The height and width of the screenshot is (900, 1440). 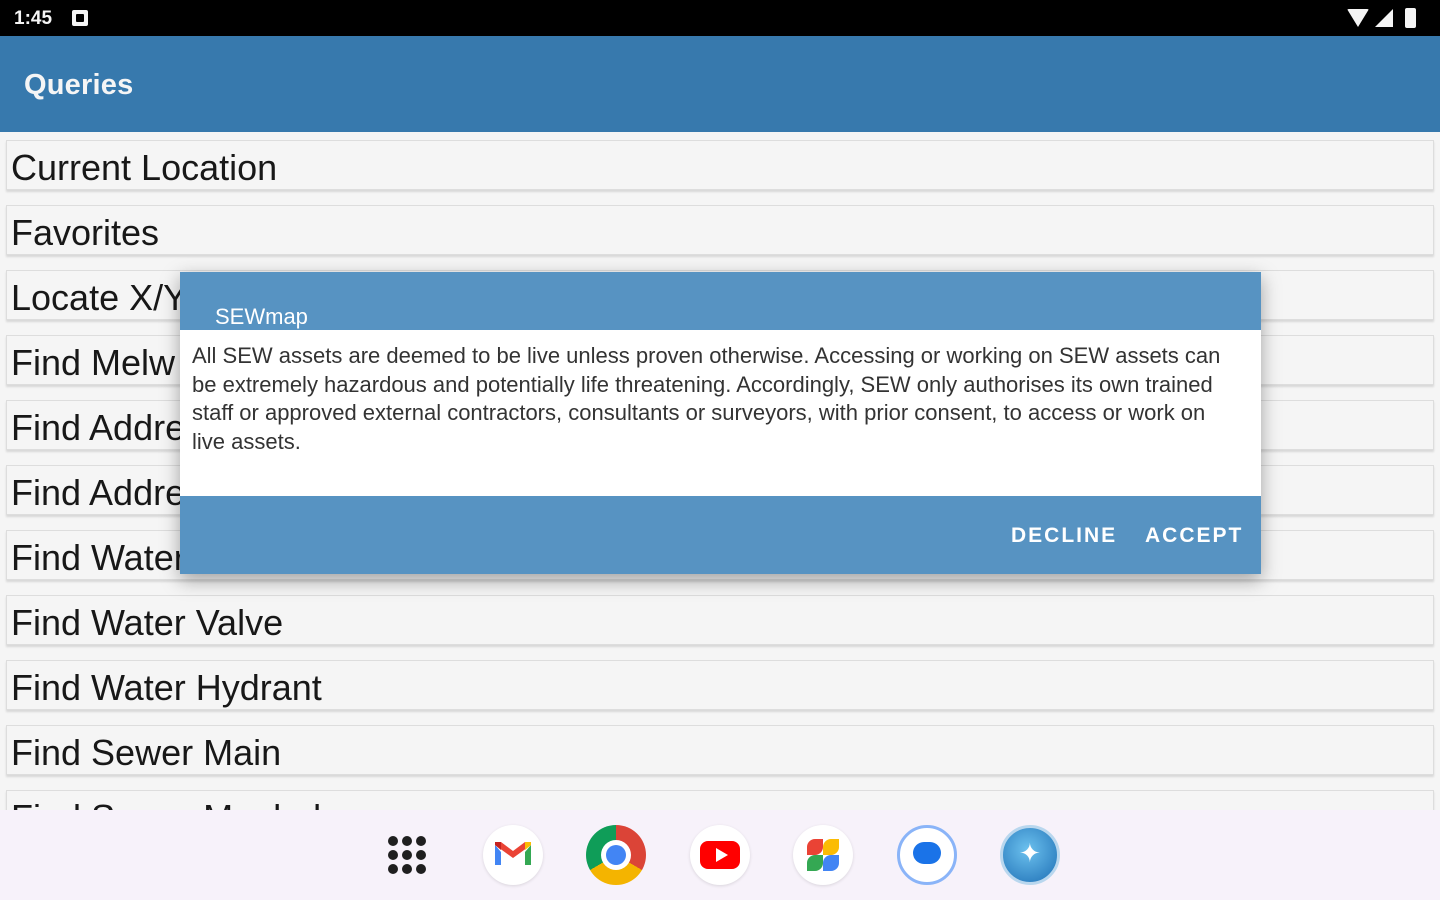 What do you see at coordinates (407, 855) in the screenshot?
I see `apps-grid-icon` at bounding box center [407, 855].